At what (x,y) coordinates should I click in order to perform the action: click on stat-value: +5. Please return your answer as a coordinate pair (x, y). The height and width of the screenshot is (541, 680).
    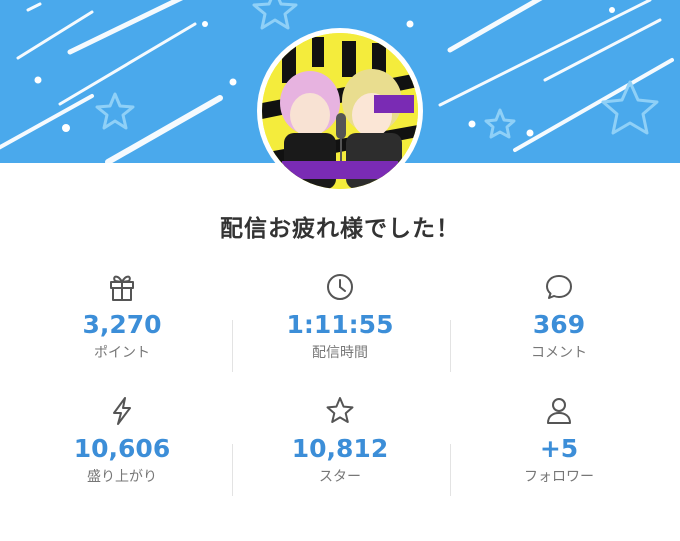
    Looking at the image, I should click on (559, 448).